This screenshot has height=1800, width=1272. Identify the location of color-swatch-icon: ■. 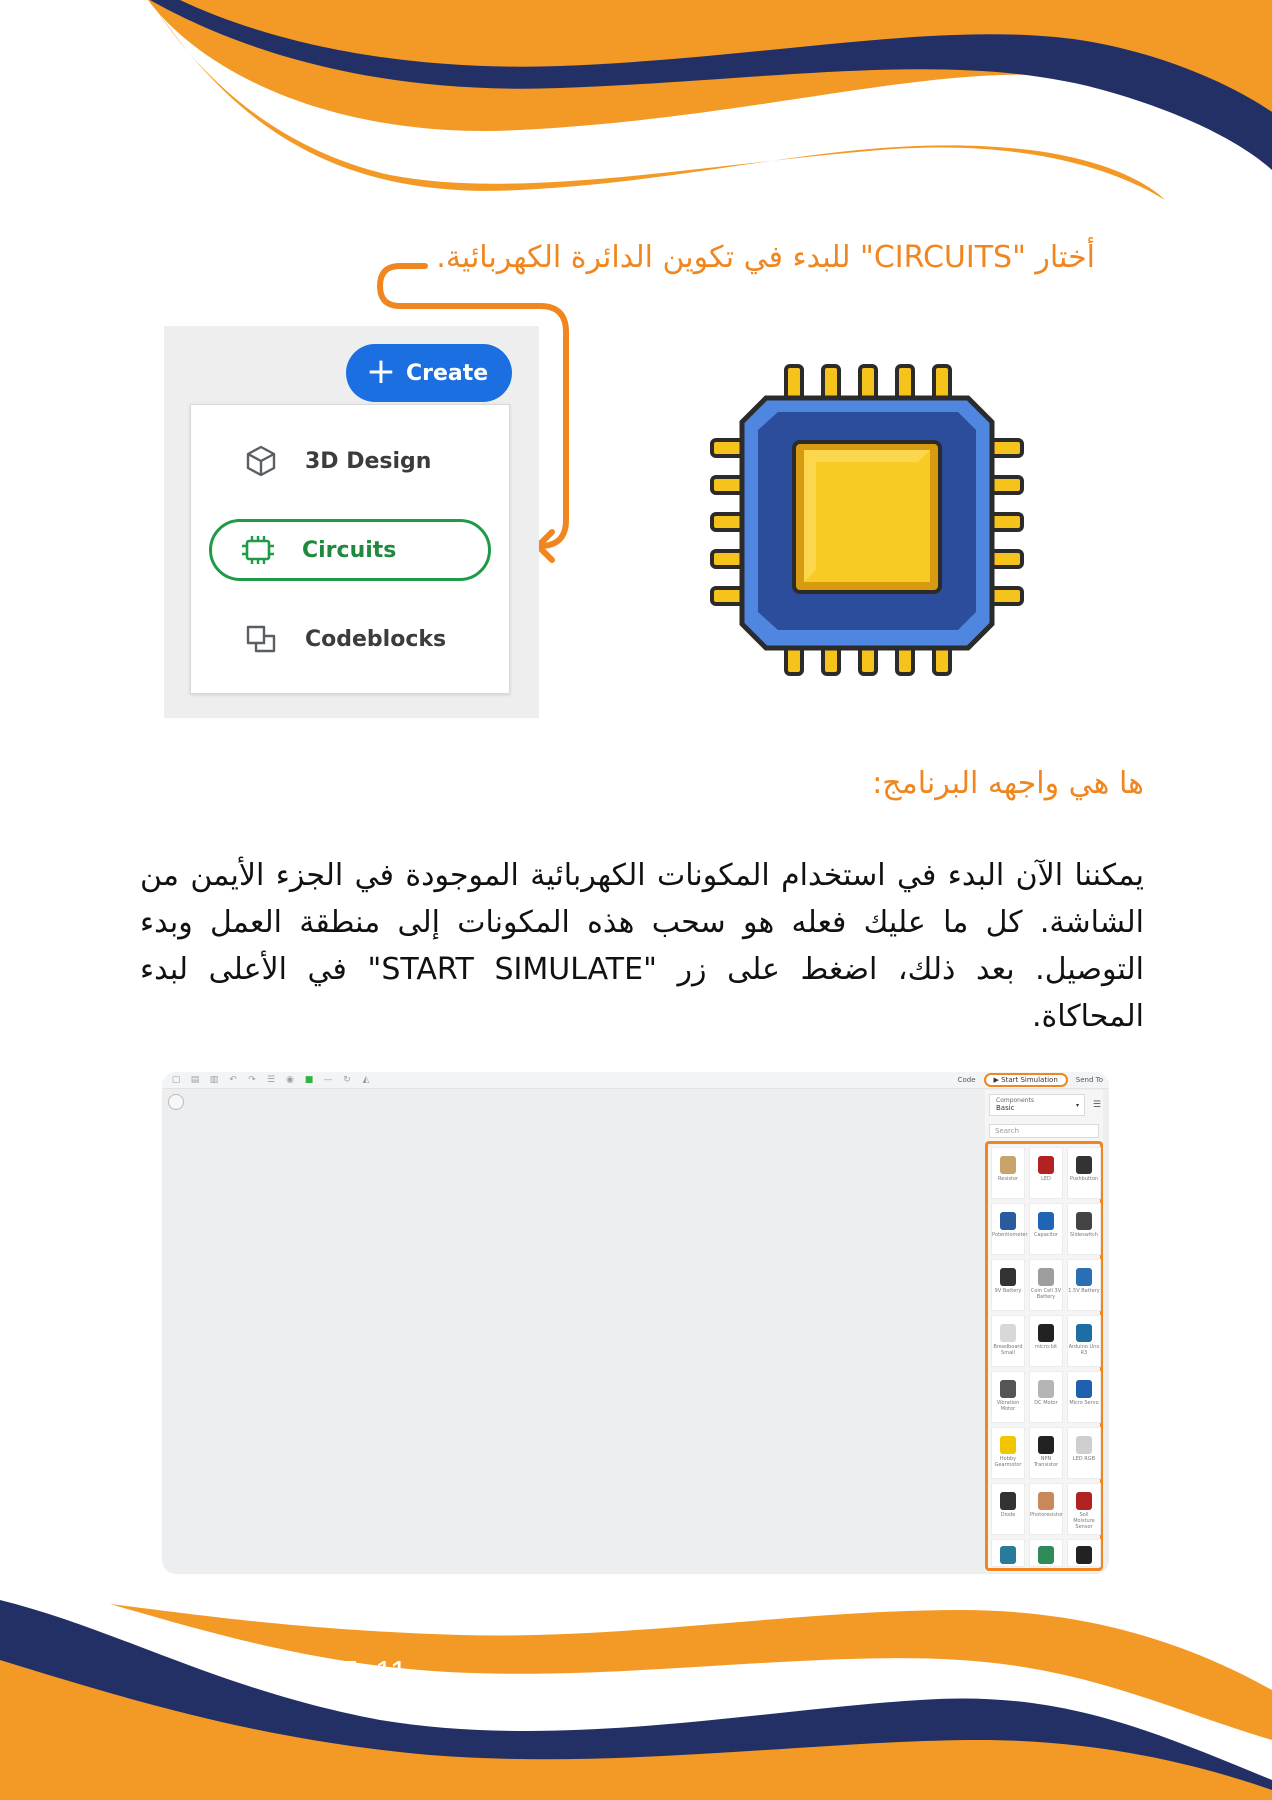
(309, 1080).